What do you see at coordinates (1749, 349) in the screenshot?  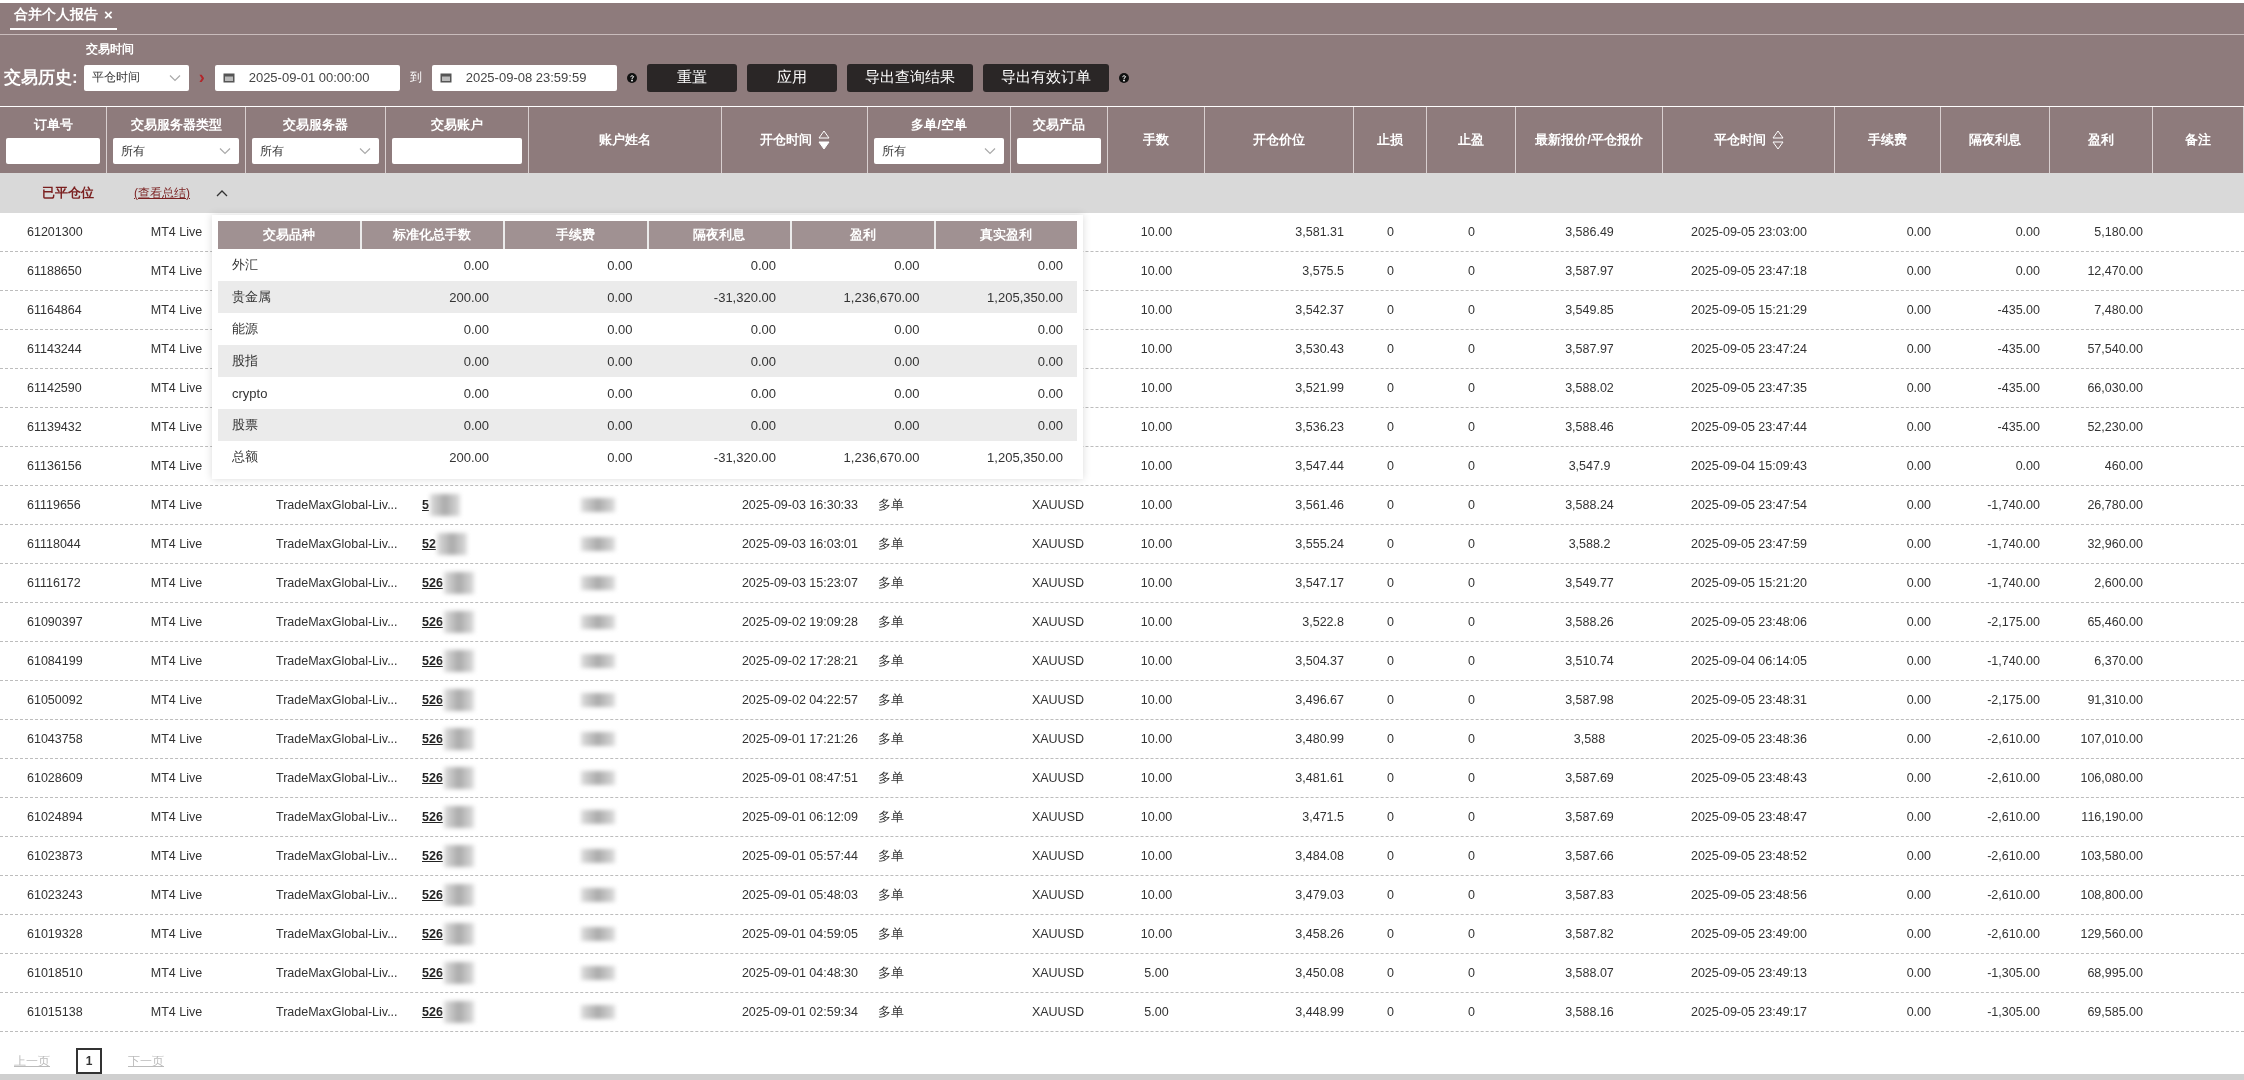 I see `table-cell: 2025-09-05 23:47:24` at bounding box center [1749, 349].